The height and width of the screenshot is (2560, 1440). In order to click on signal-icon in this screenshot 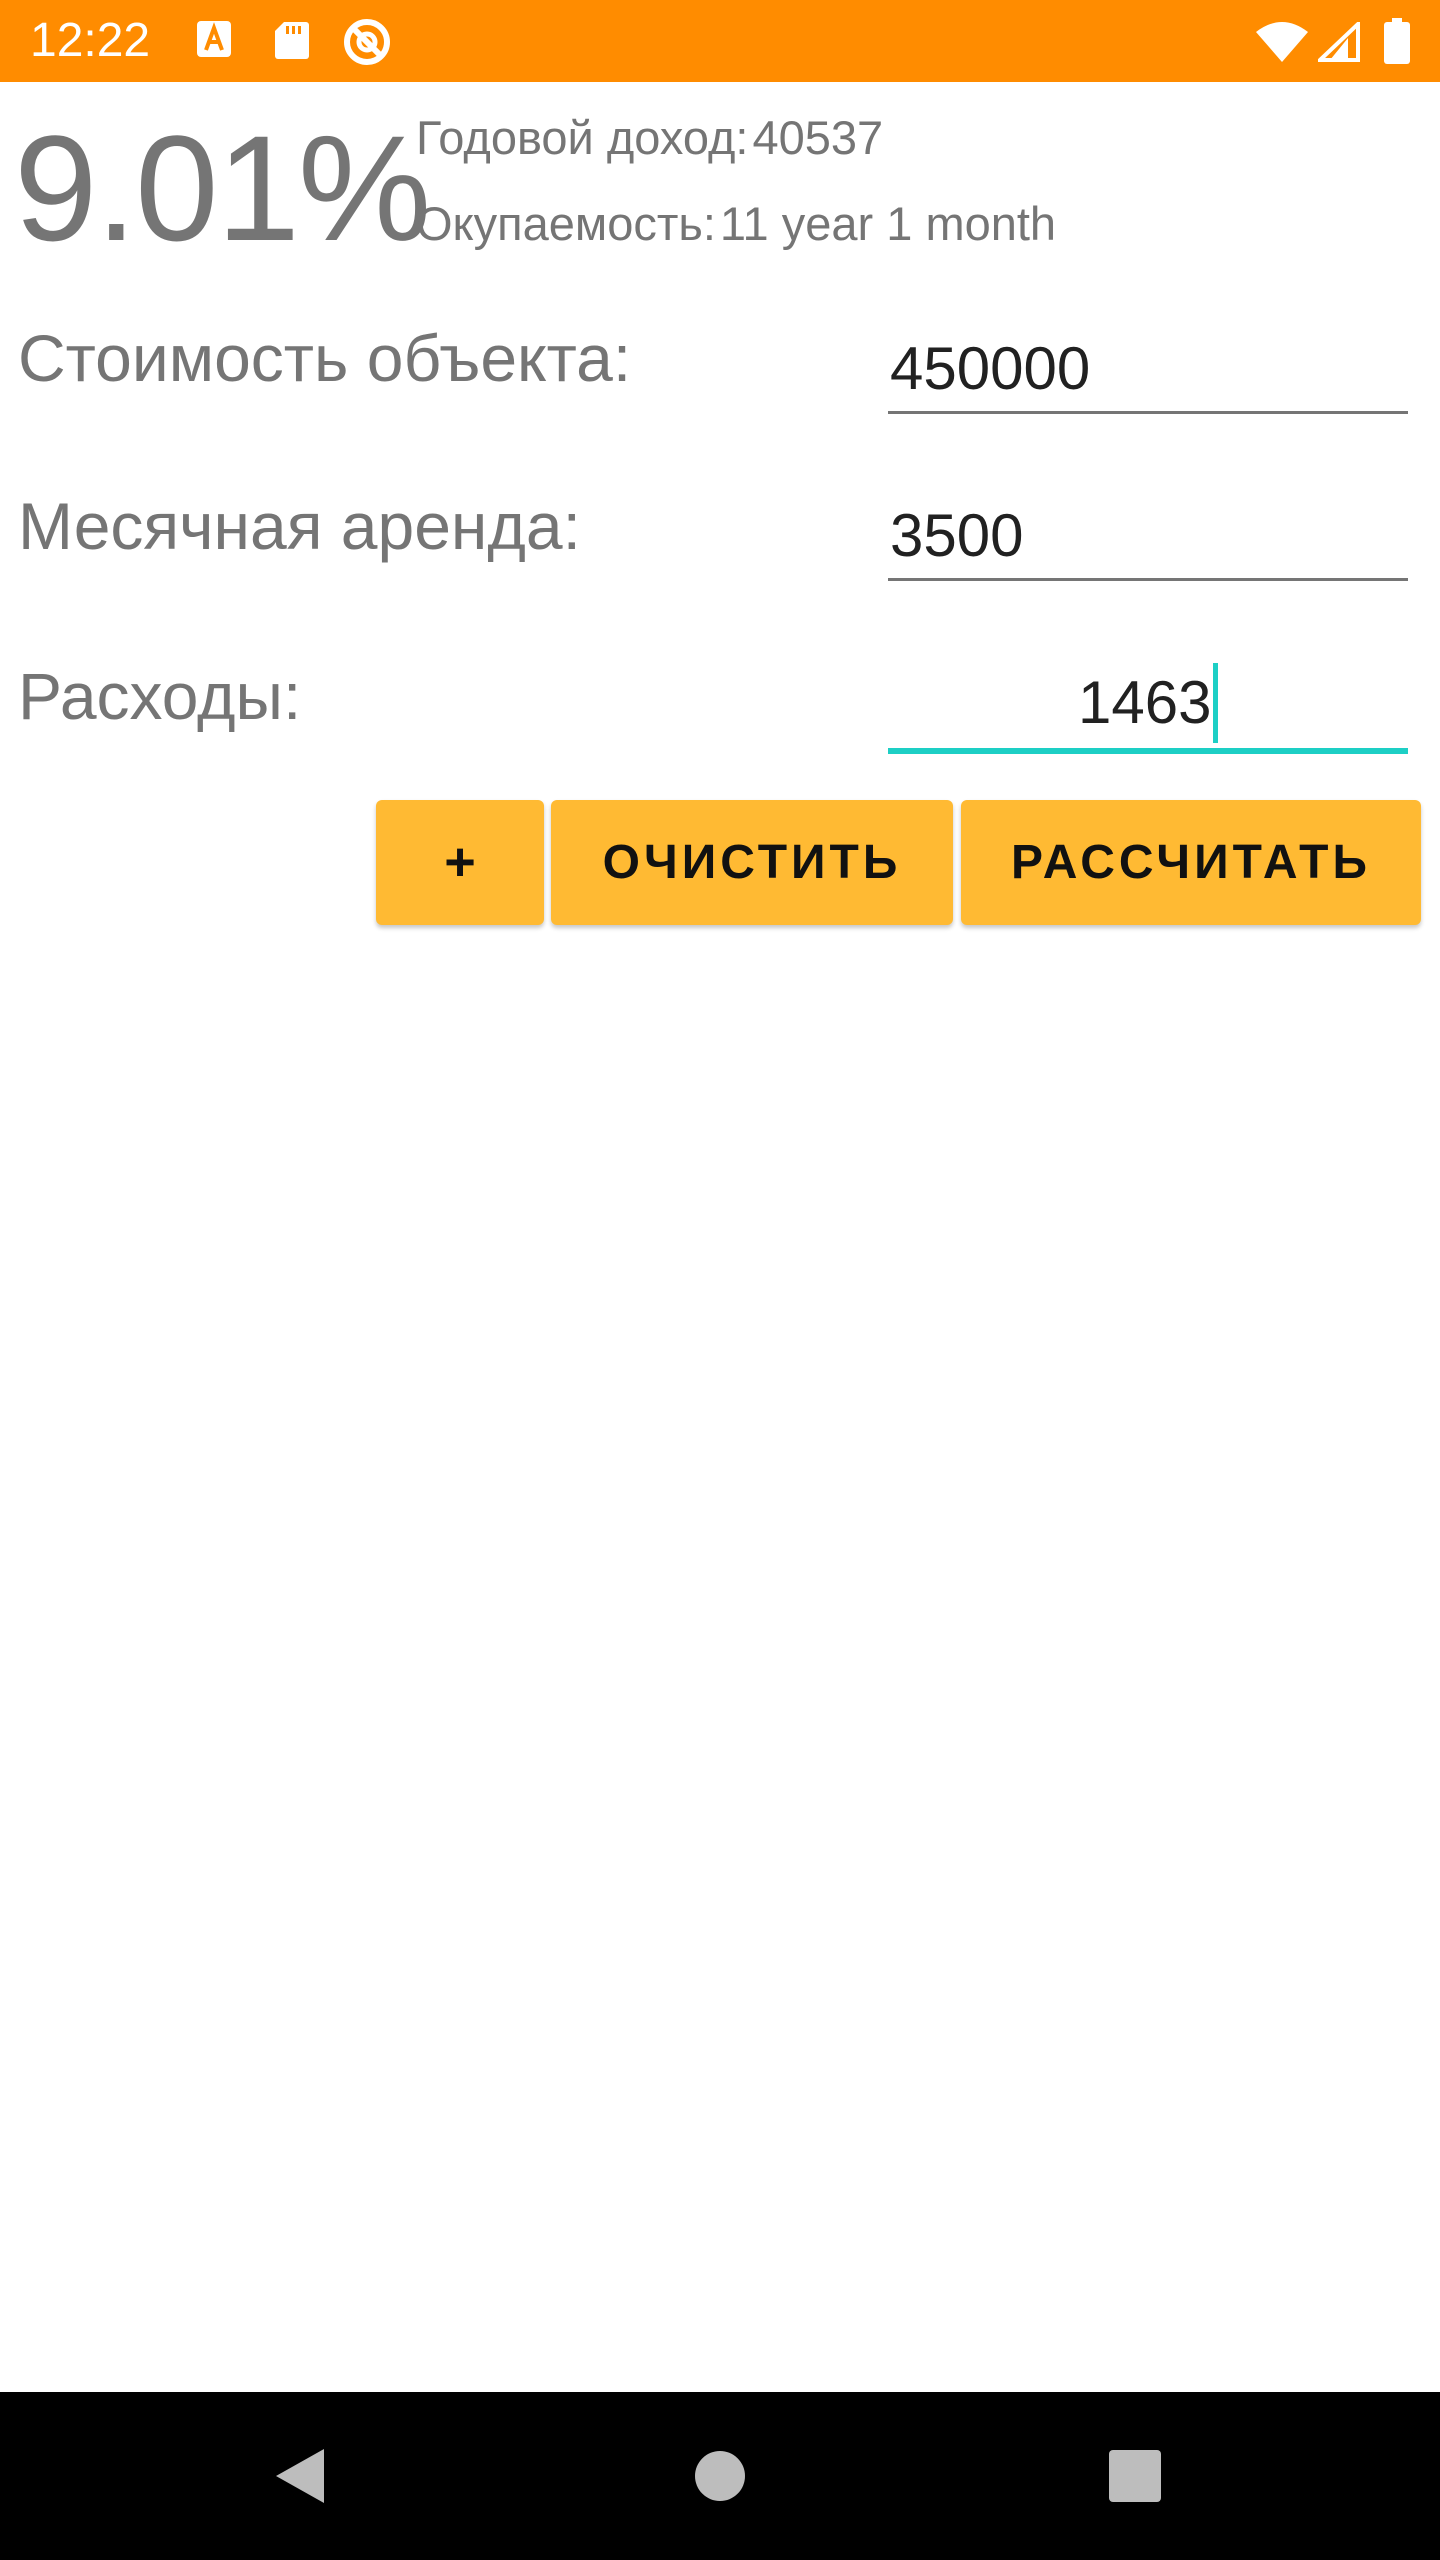, I will do `click(1339, 43)`.